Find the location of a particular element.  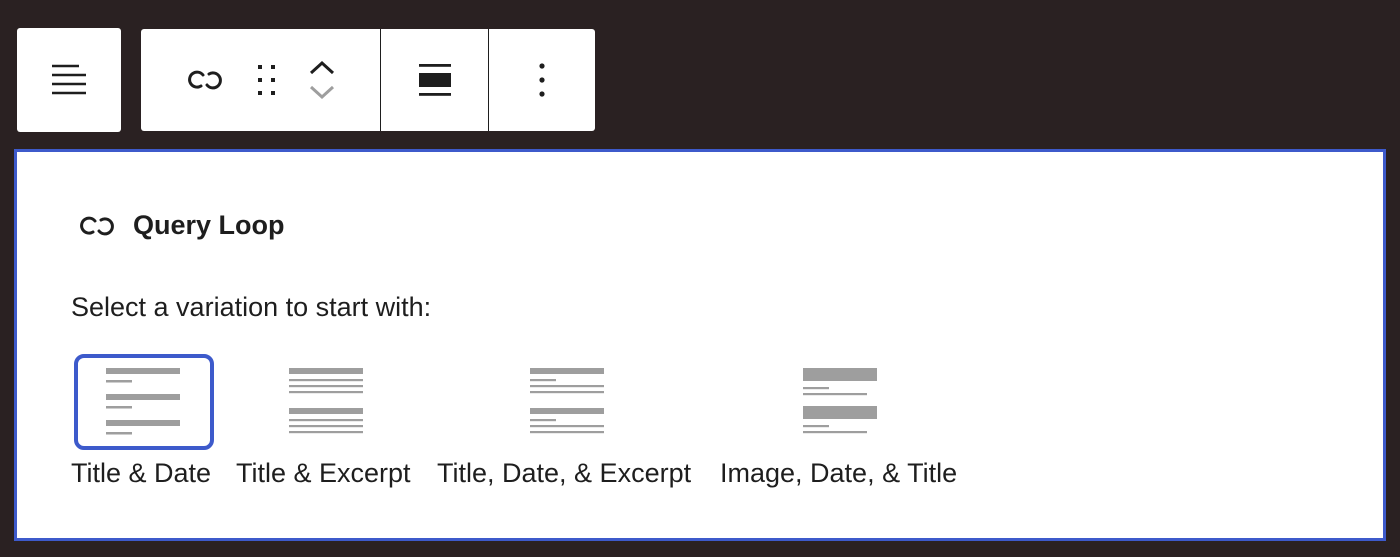

chevron-down-icon is located at coordinates (321, 92).